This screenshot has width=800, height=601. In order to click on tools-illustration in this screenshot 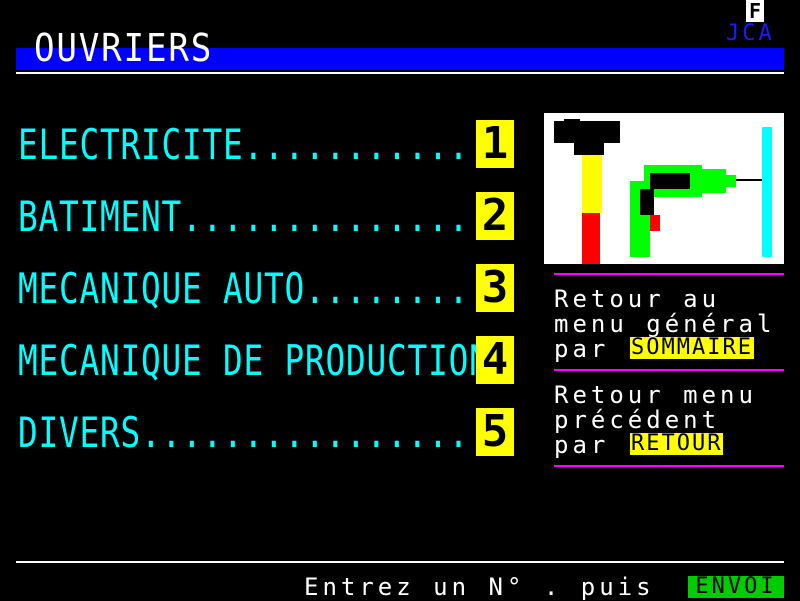, I will do `click(664, 188)`.